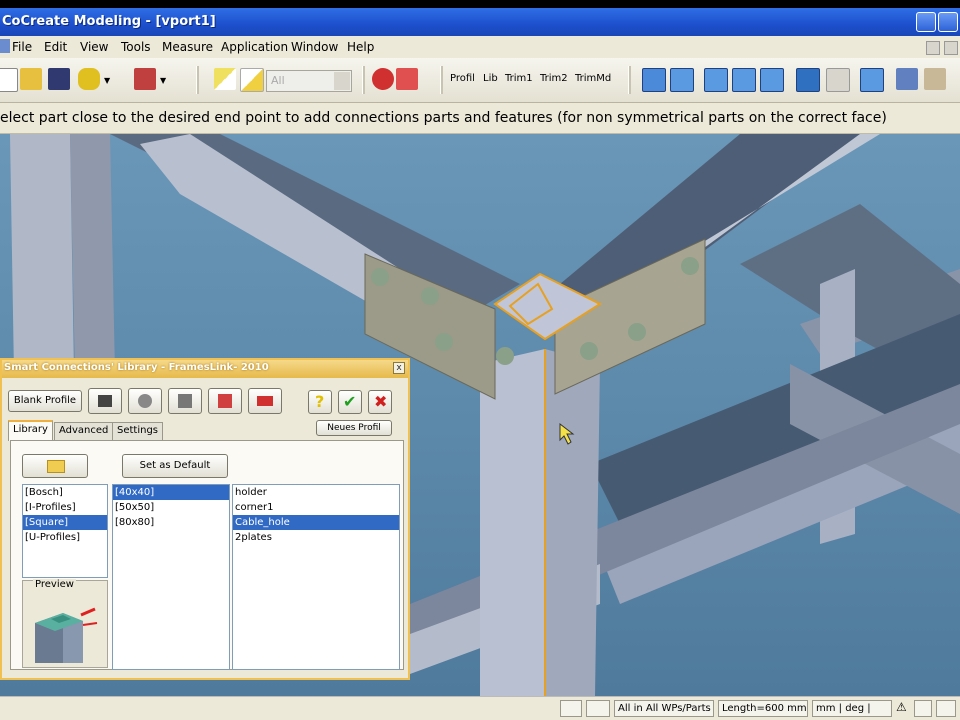 The height and width of the screenshot is (720, 960). I want to click on gear-icon, so click(145, 401).